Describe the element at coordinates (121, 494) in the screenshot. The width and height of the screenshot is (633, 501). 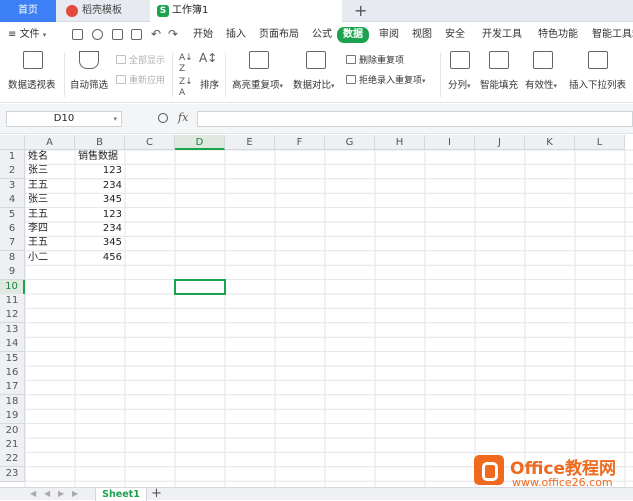
I see `sheet-tab: Sheet1` at that location.